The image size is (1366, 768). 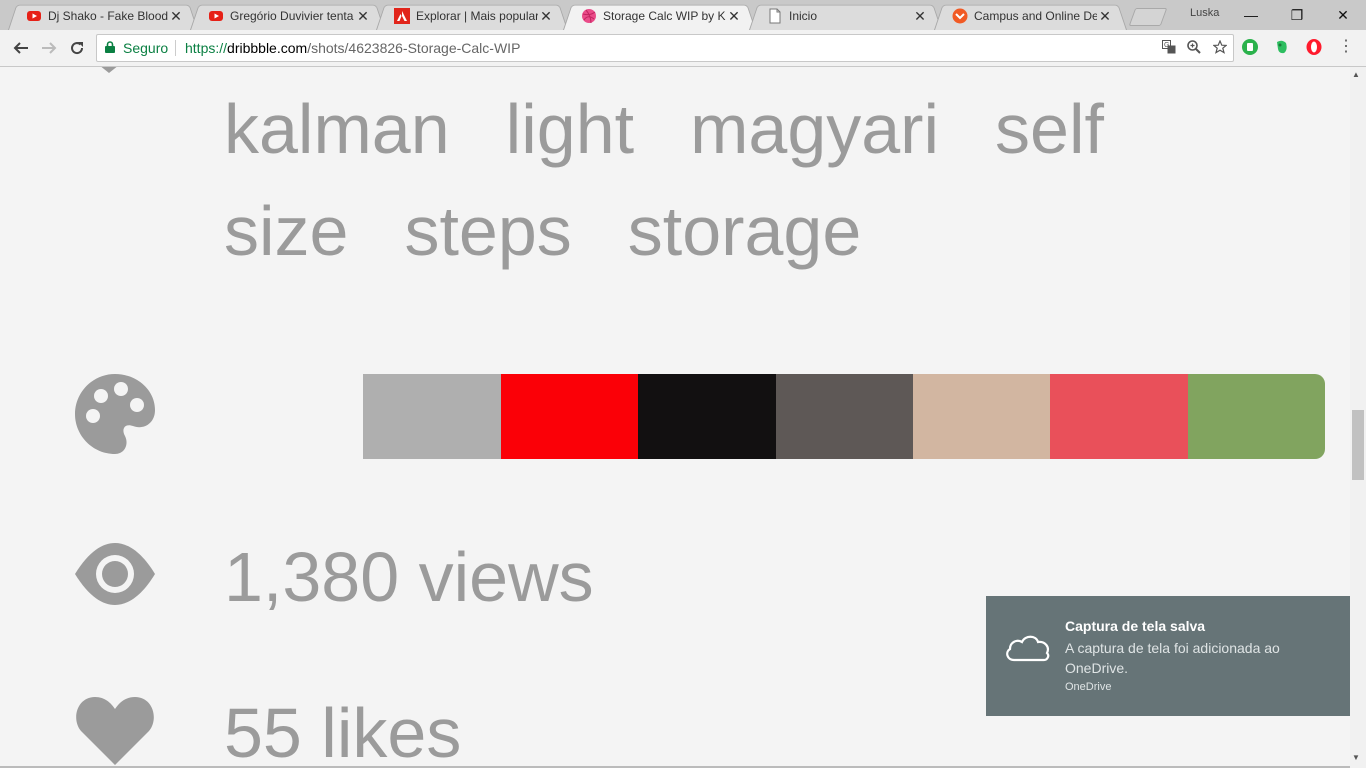 What do you see at coordinates (1250, 47) in the screenshot?
I see `extension-green-icon` at bounding box center [1250, 47].